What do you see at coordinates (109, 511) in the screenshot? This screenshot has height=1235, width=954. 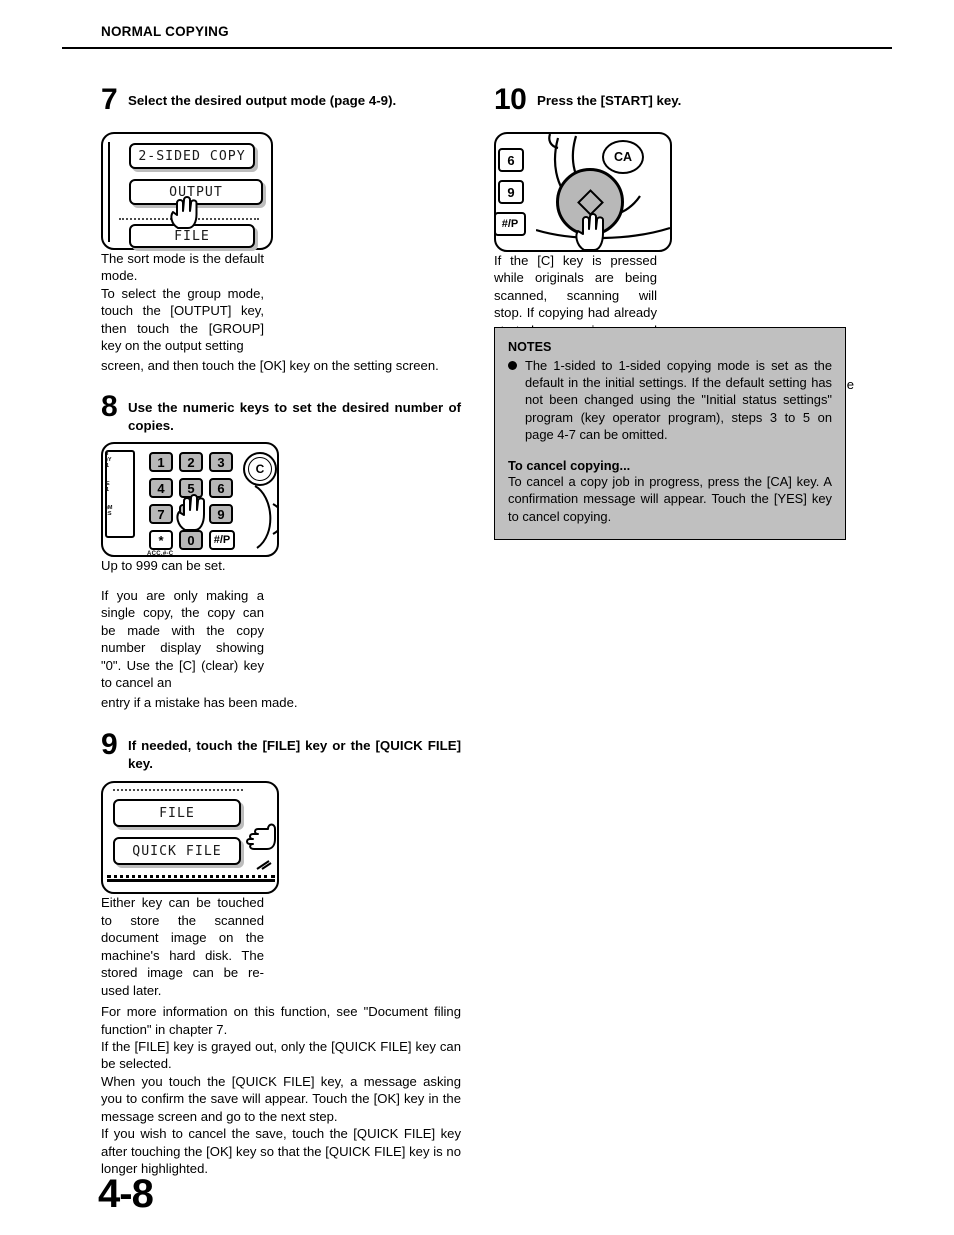 I see `panel-sliver-label-bottom: )M:S` at bounding box center [109, 511].